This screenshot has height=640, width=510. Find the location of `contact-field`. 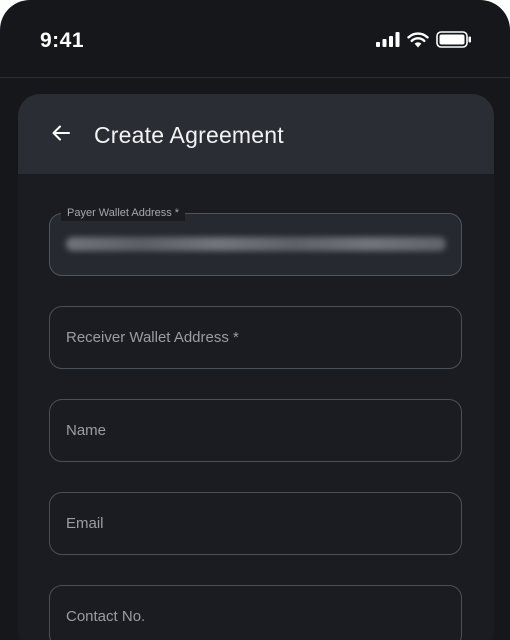

contact-field is located at coordinates (255, 612).